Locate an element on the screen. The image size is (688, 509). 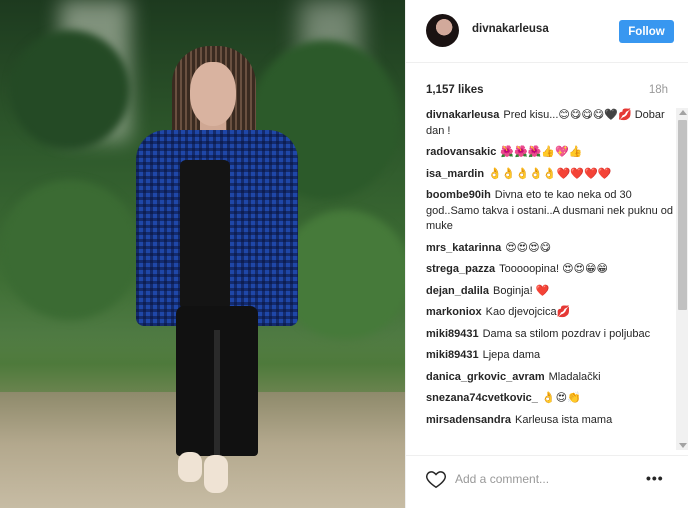
comment-text: Boginja! ❤️ is located at coordinates (521, 290).